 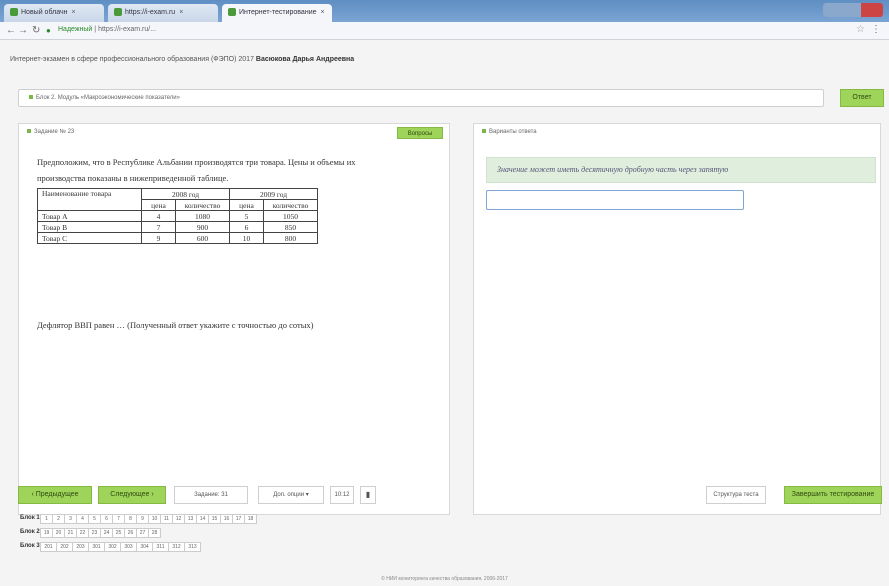 I want to click on previous-button: ‹ Предыдущее, so click(x=55, y=495).